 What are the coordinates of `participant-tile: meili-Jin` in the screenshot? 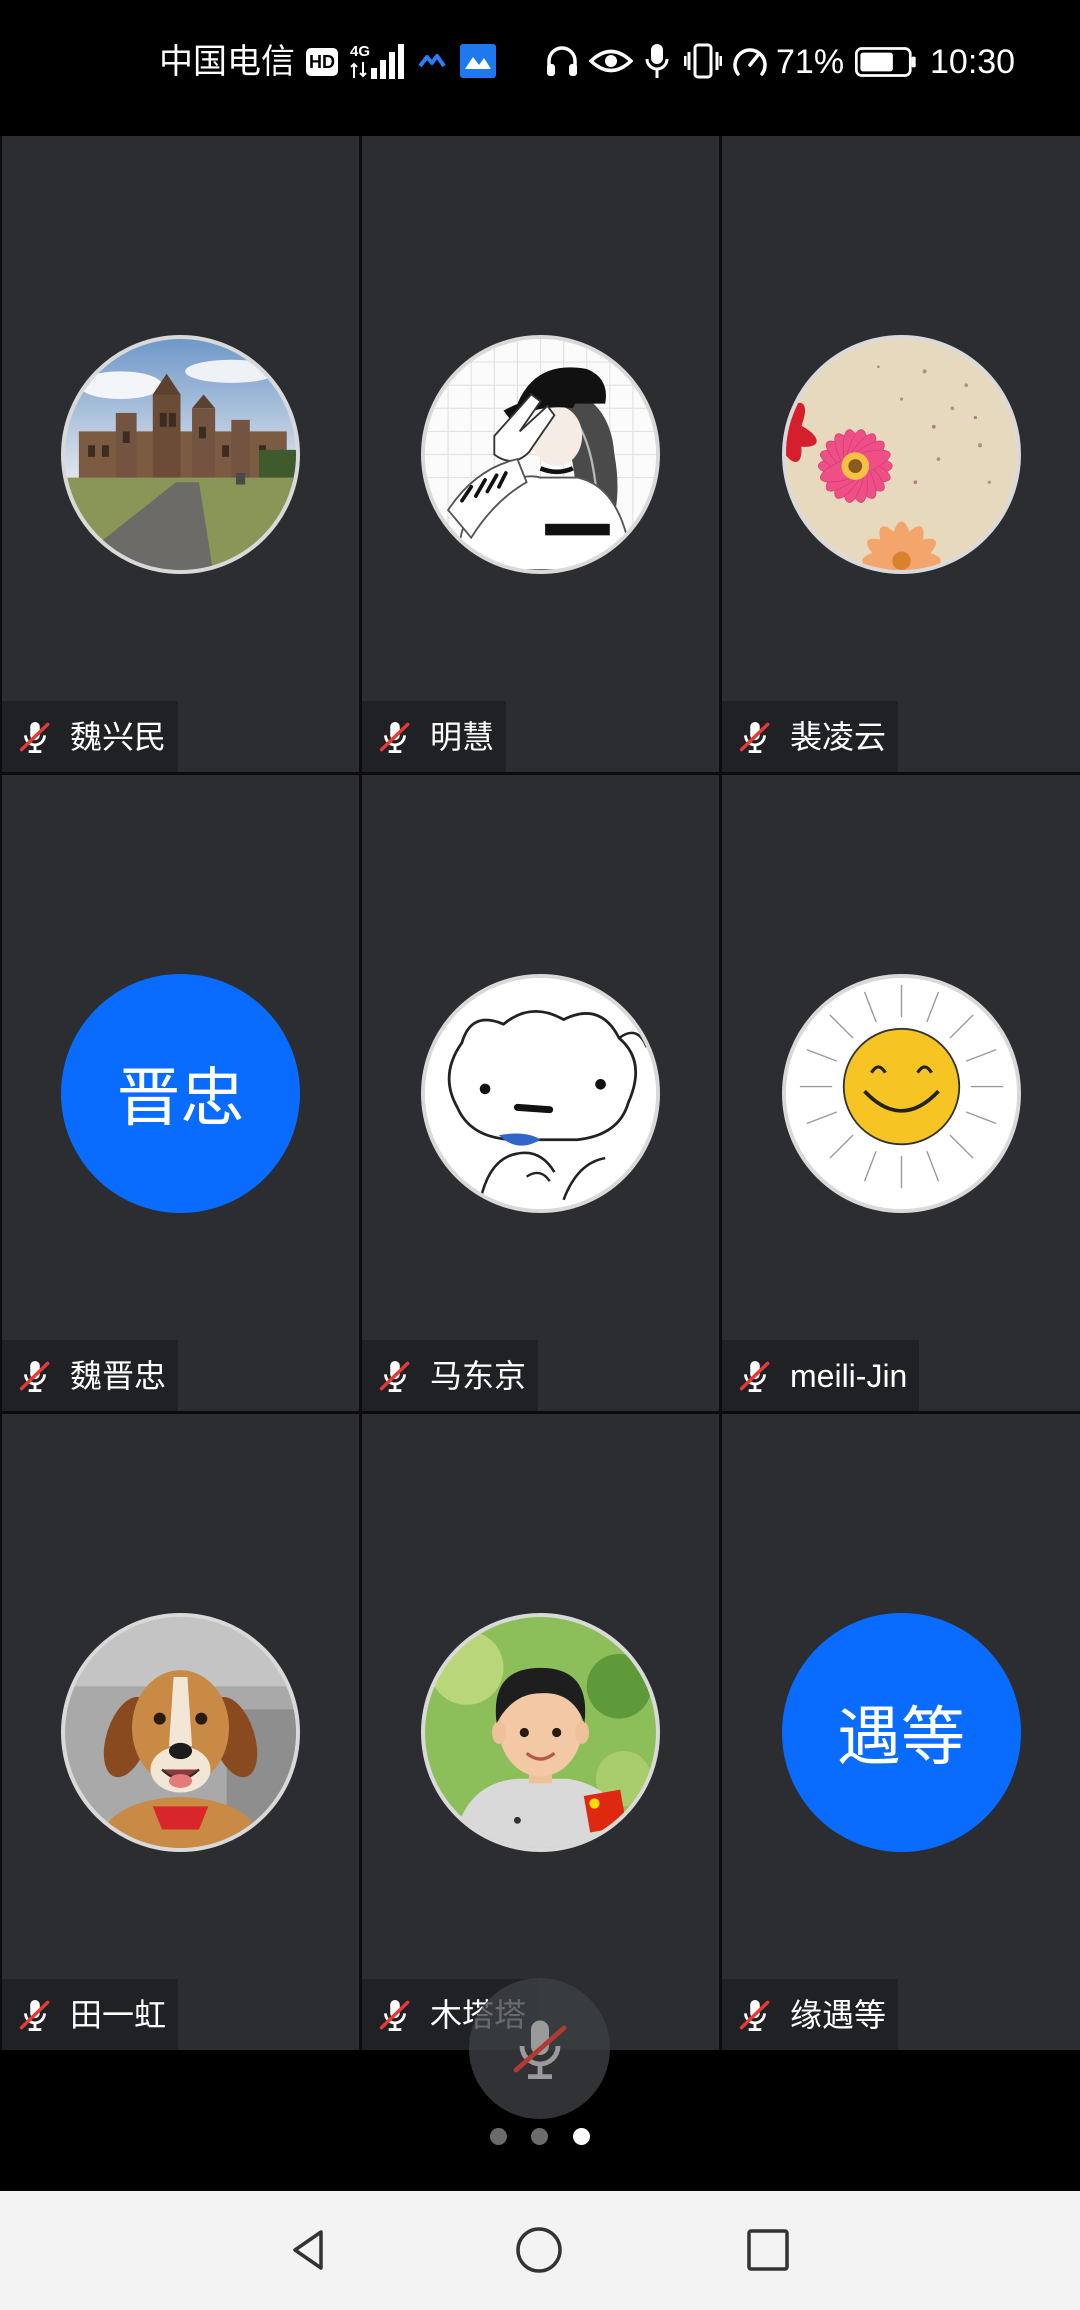 It's located at (901, 1093).